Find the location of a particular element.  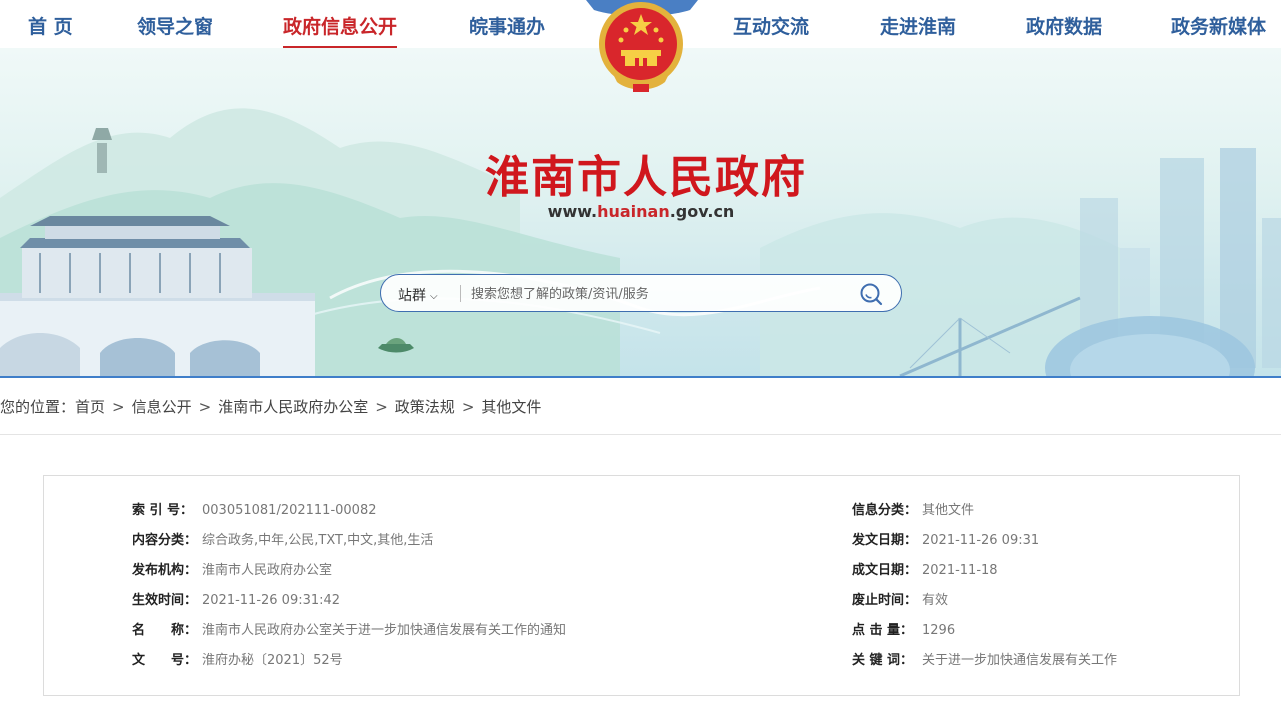

info-row-click-count: 点 击 量： 1296 is located at coordinates (903, 631).